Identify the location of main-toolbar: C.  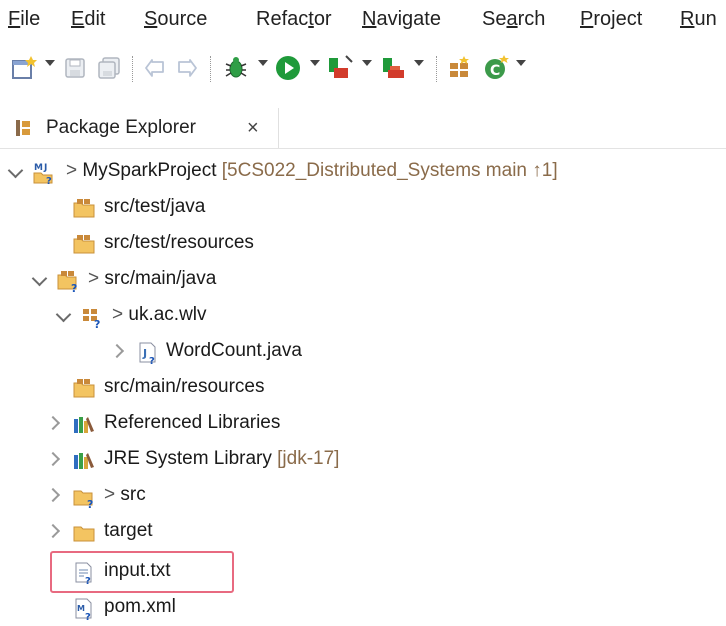
(363, 70).